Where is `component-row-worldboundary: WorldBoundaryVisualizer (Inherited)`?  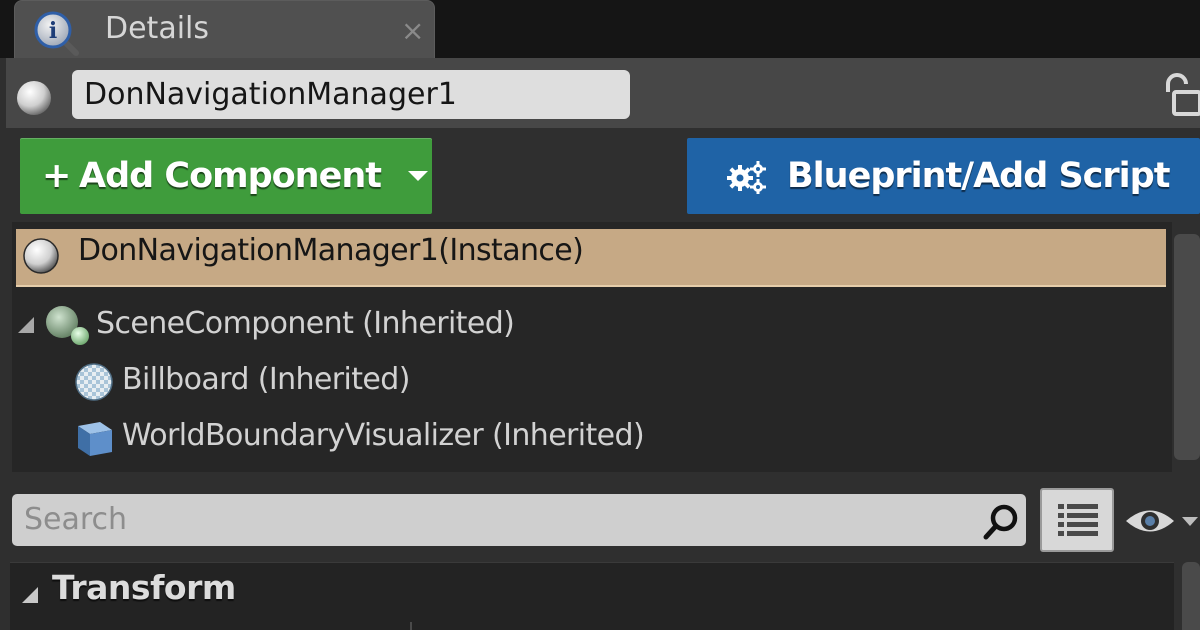
component-row-worldboundary: WorldBoundaryVisualizer (Inherited) is located at coordinates (380, 437).